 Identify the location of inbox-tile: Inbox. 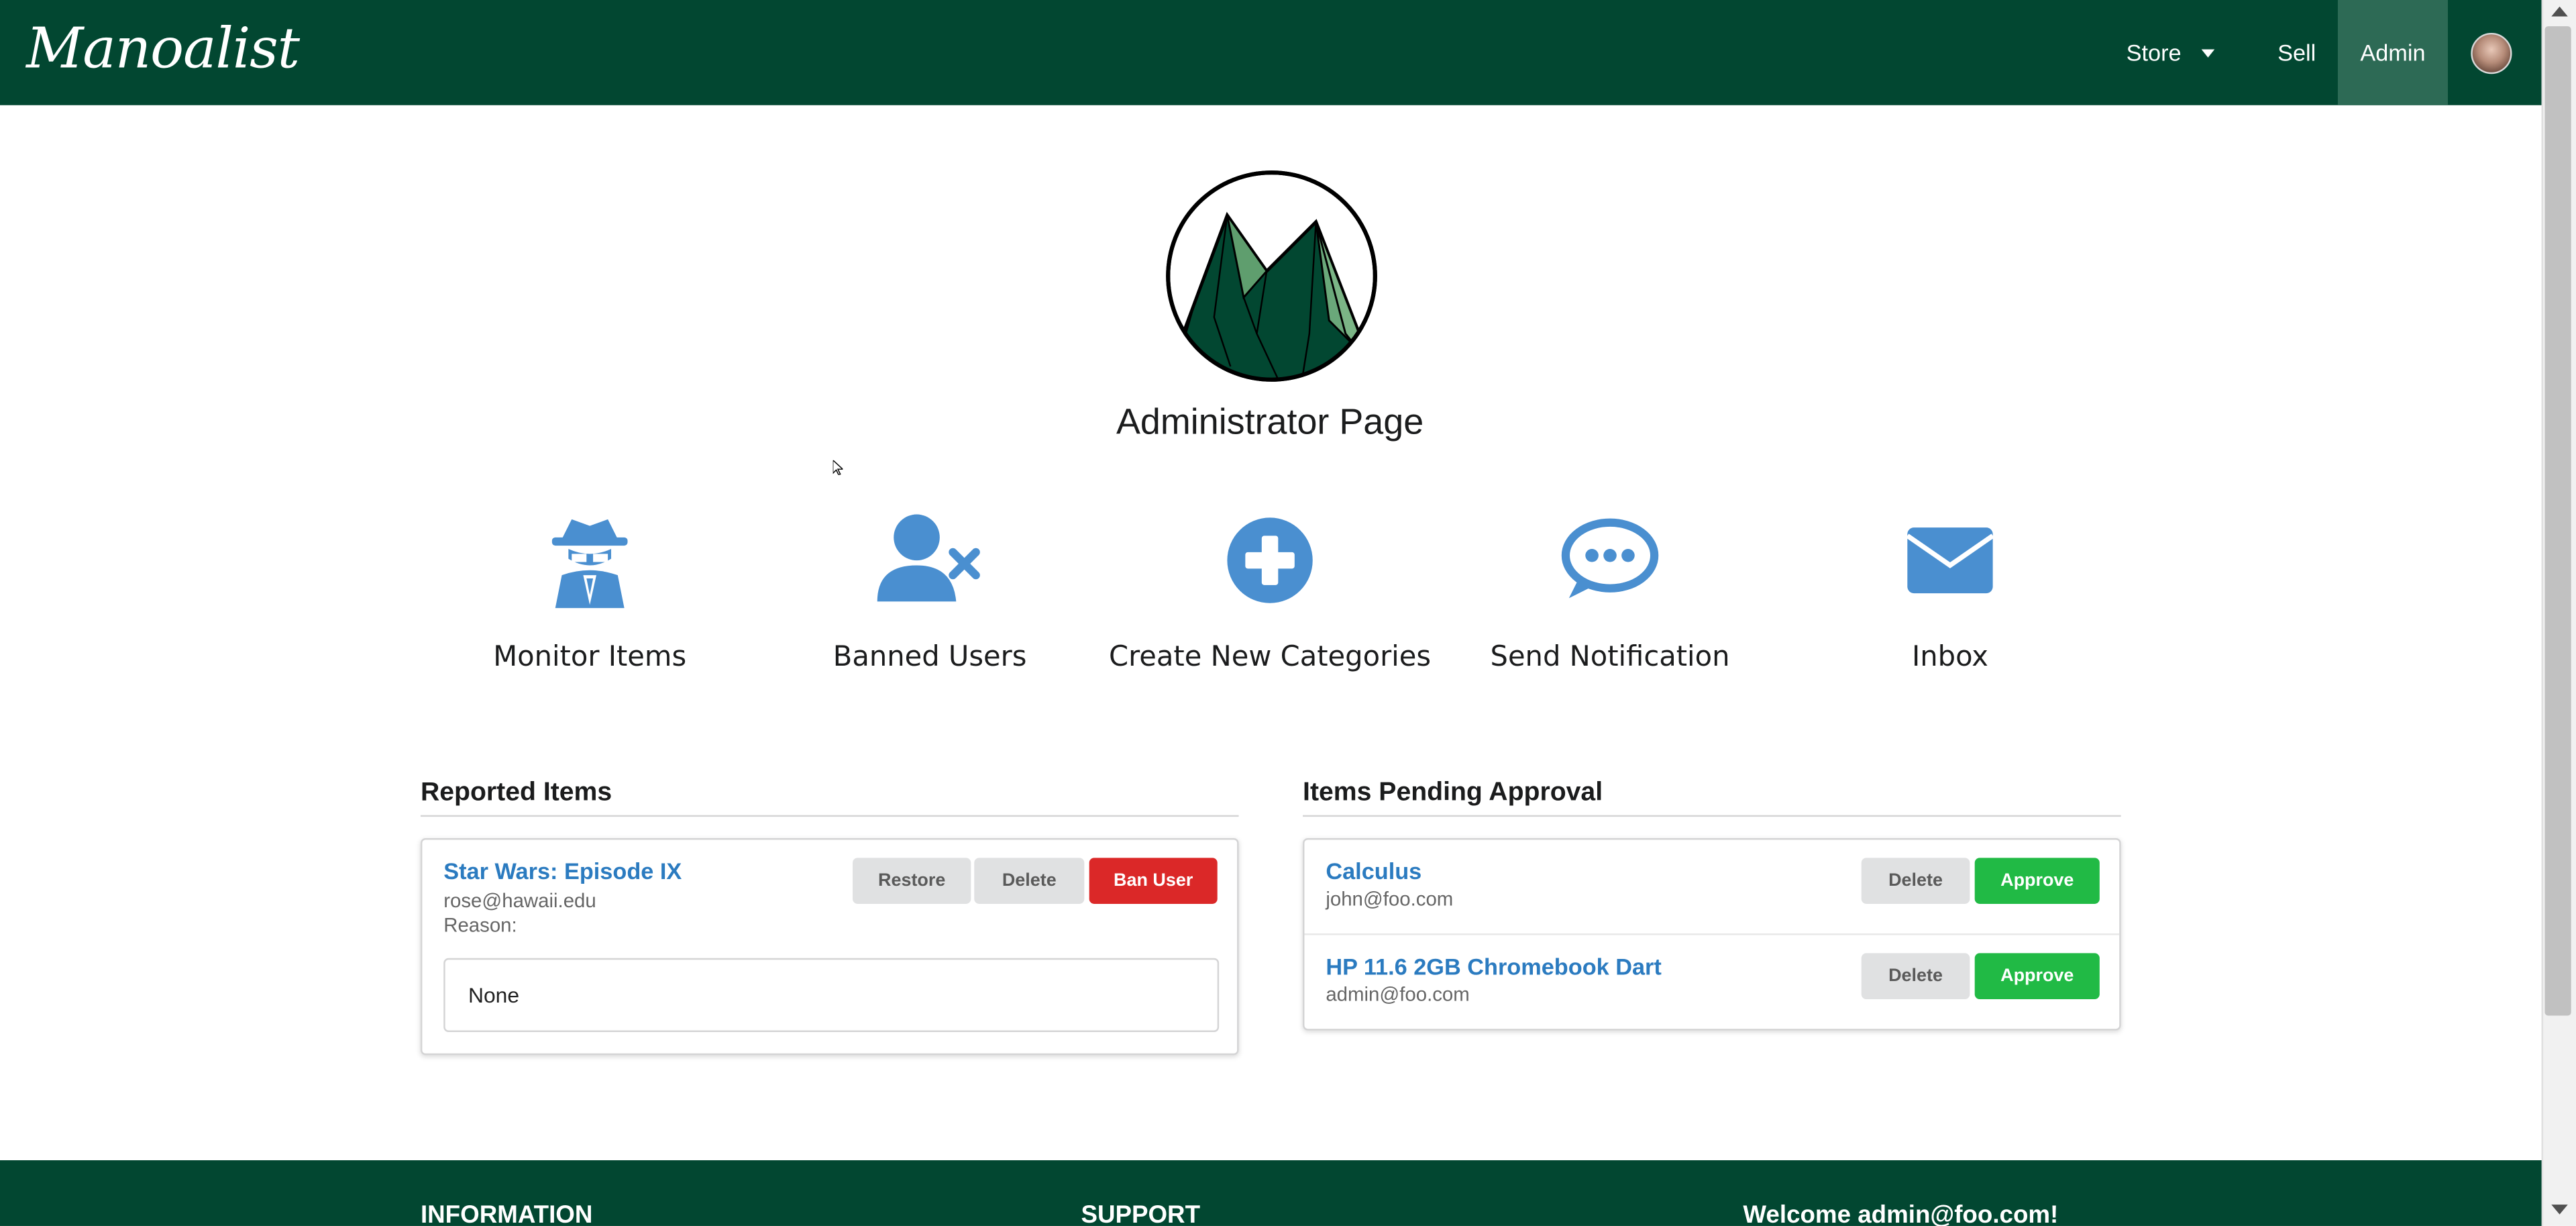
(1950, 591).